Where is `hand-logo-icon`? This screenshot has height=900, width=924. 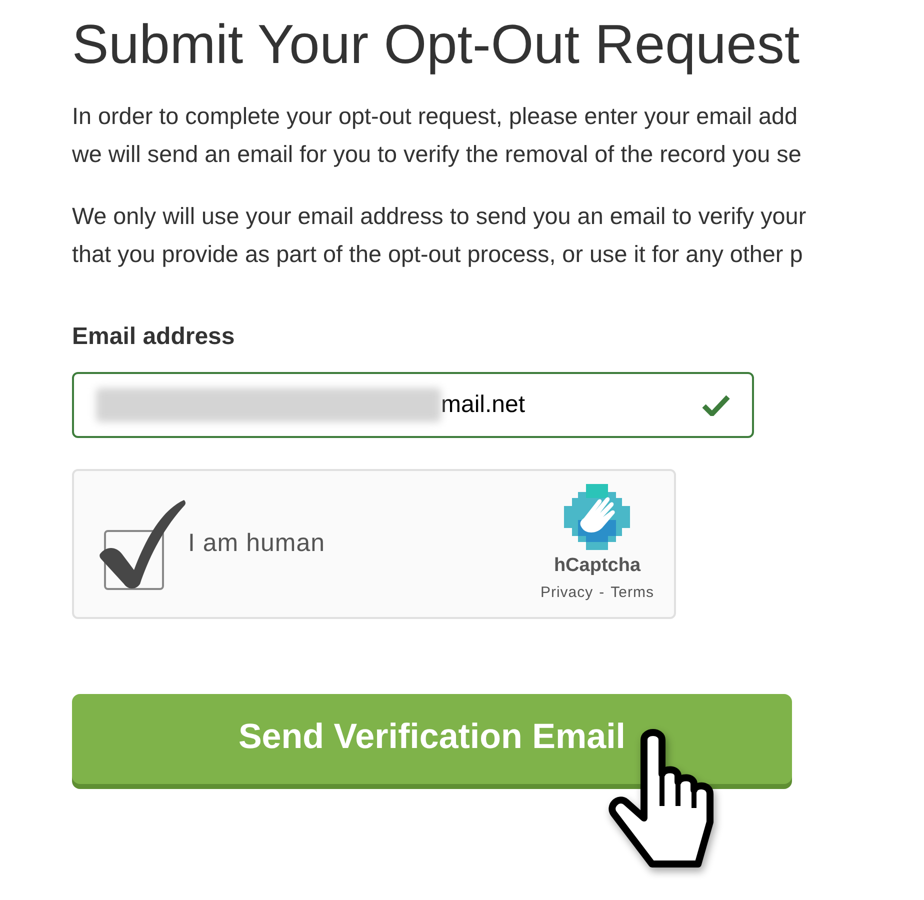
hand-logo-icon is located at coordinates (597, 517).